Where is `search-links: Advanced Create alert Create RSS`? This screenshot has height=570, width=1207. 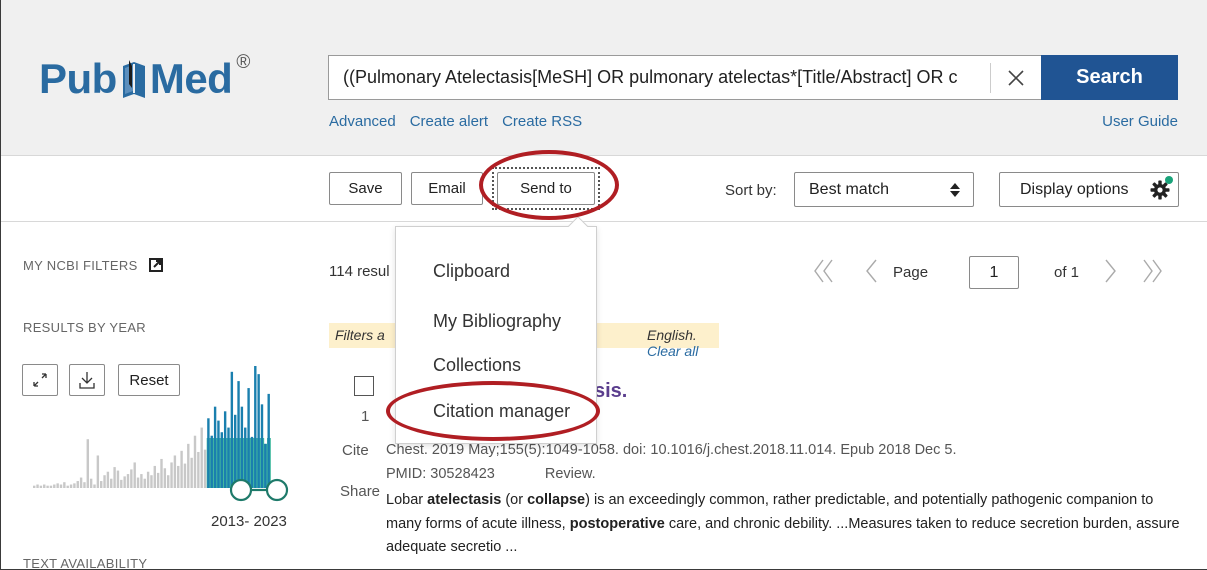 search-links: Advanced Create alert Create RSS is located at coordinates (455, 121).